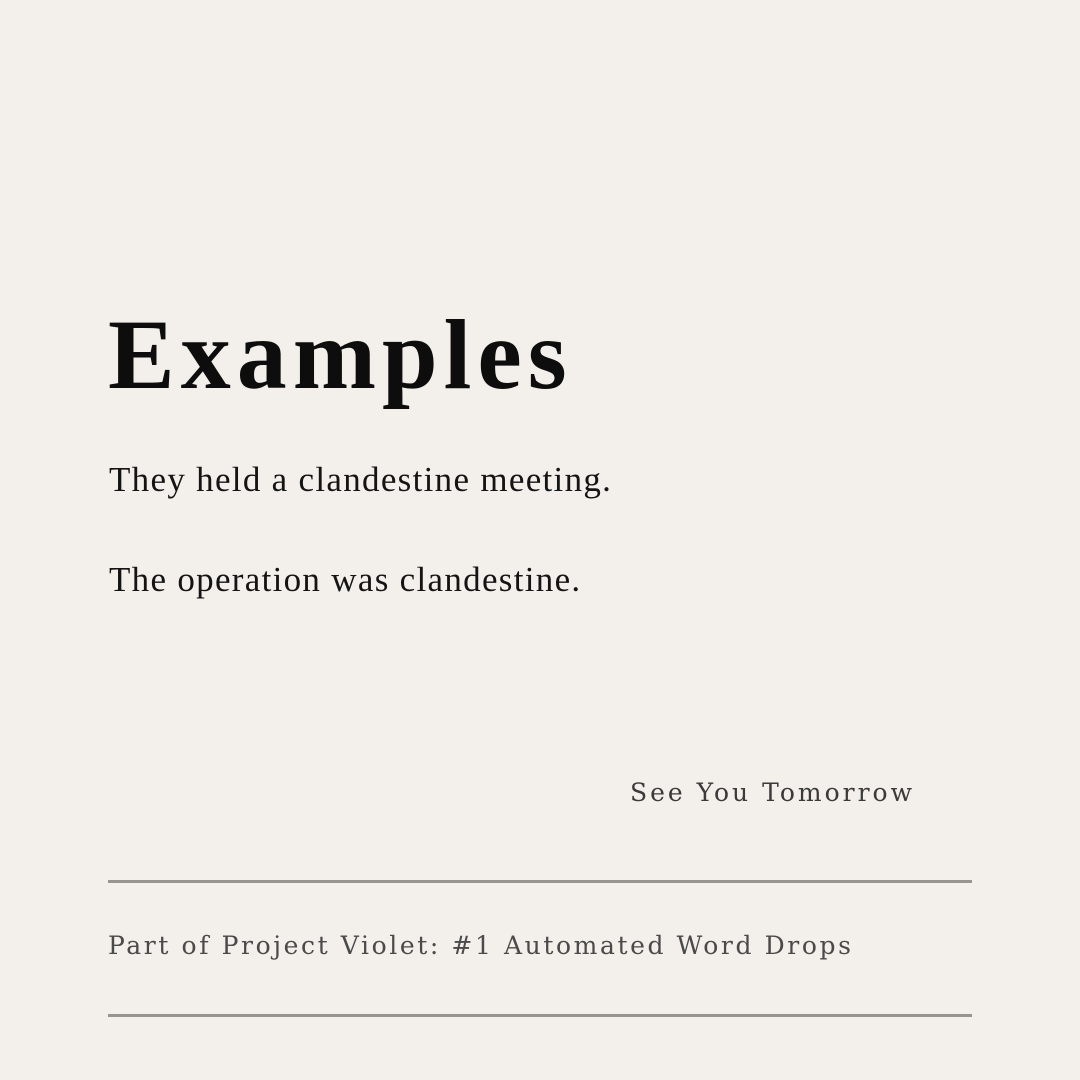  Describe the element at coordinates (361, 479) in the screenshot. I see `example-sentence-1: They held a clandestine meeting.` at that location.